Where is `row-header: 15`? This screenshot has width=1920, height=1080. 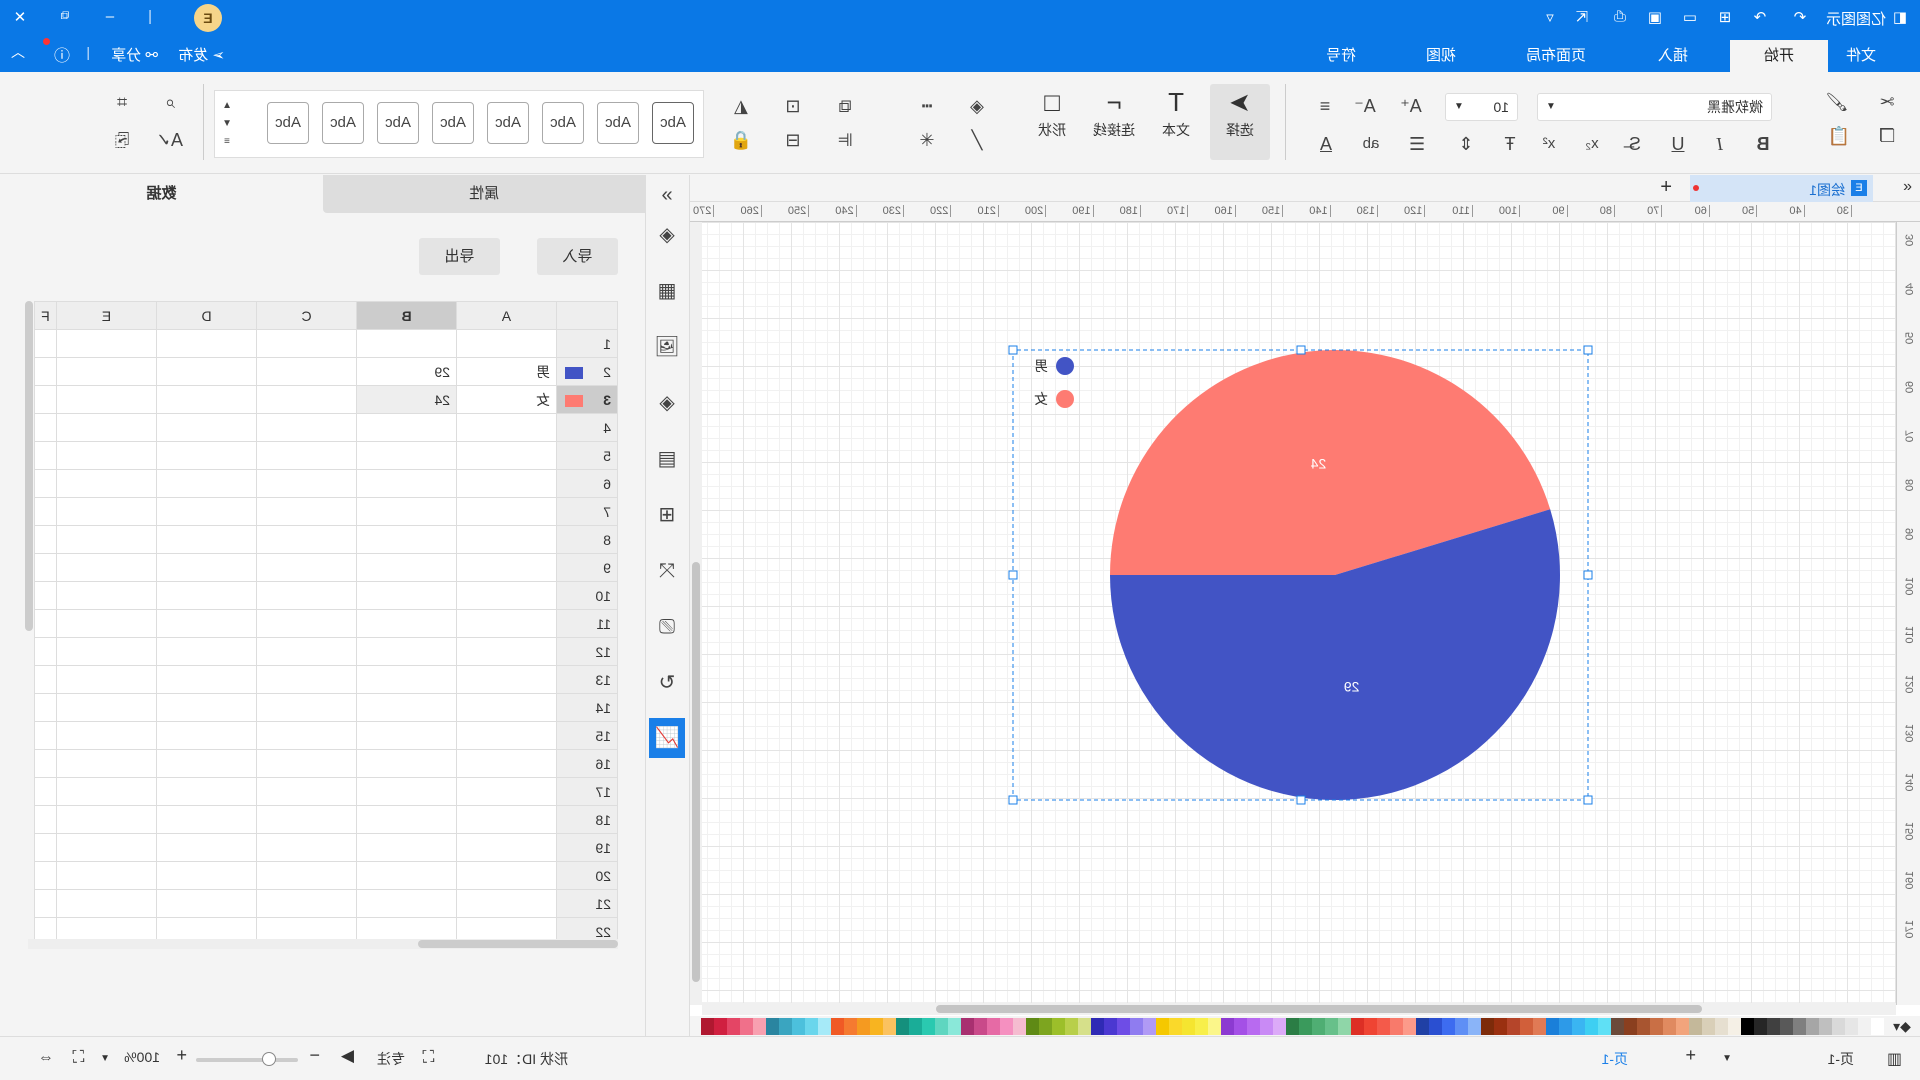 row-header: 15 is located at coordinates (587, 735).